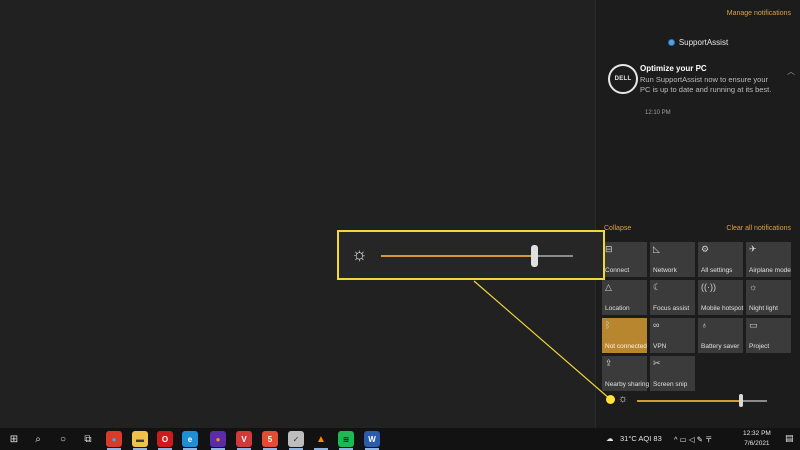  What do you see at coordinates (610, 399) in the screenshot?
I see `callout-dot` at bounding box center [610, 399].